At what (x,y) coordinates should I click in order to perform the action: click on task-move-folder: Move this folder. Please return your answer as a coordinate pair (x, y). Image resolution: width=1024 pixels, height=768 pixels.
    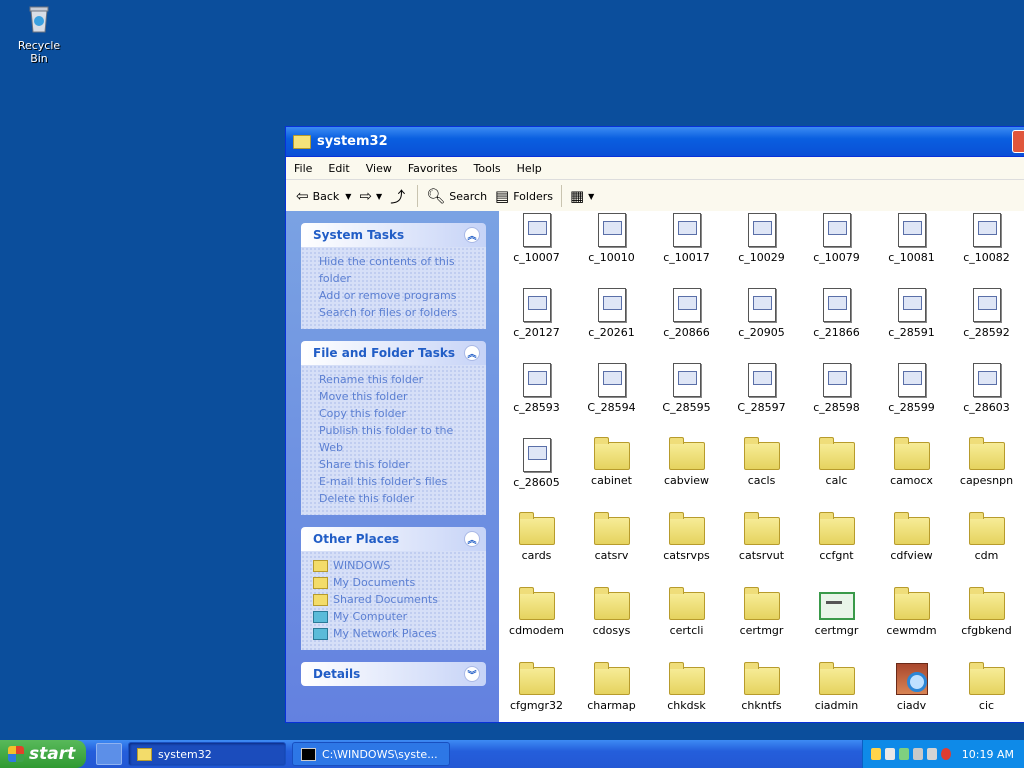
    Looking at the image, I should click on (398, 396).